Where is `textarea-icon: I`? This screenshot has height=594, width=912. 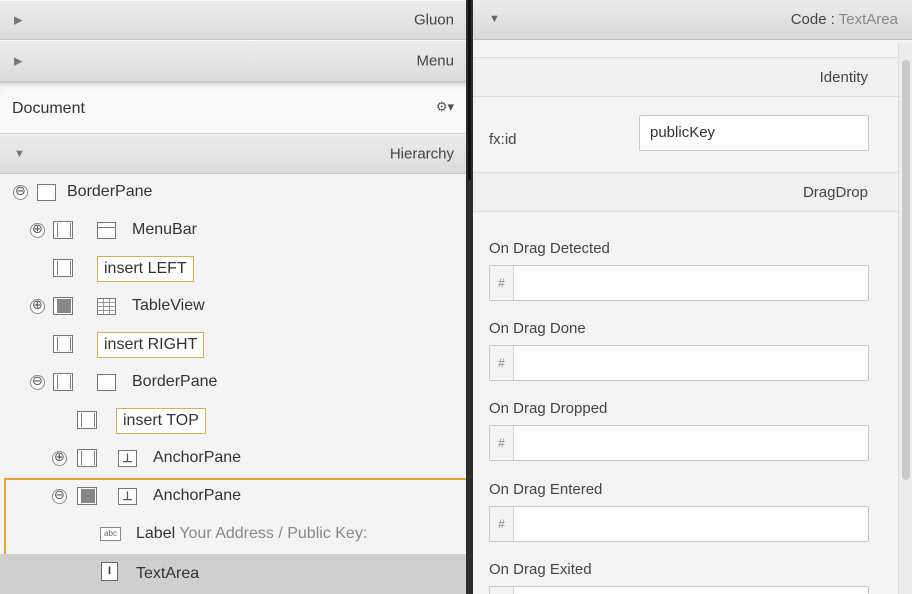
textarea-icon: I is located at coordinates (109, 571).